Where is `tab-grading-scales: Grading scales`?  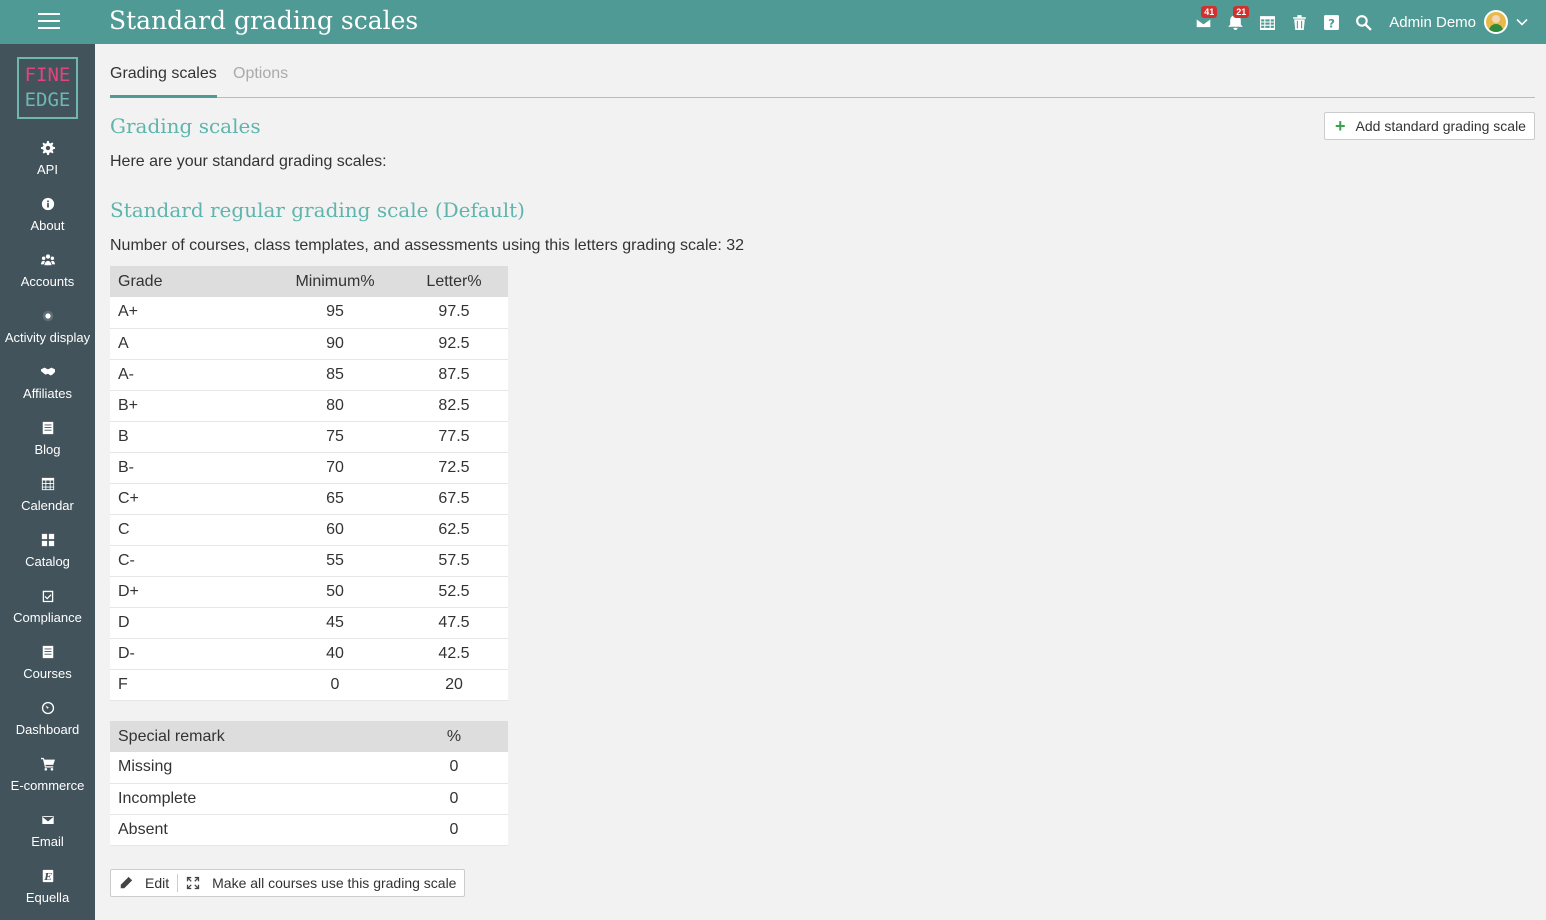 tab-grading-scales: Grading scales is located at coordinates (163, 81).